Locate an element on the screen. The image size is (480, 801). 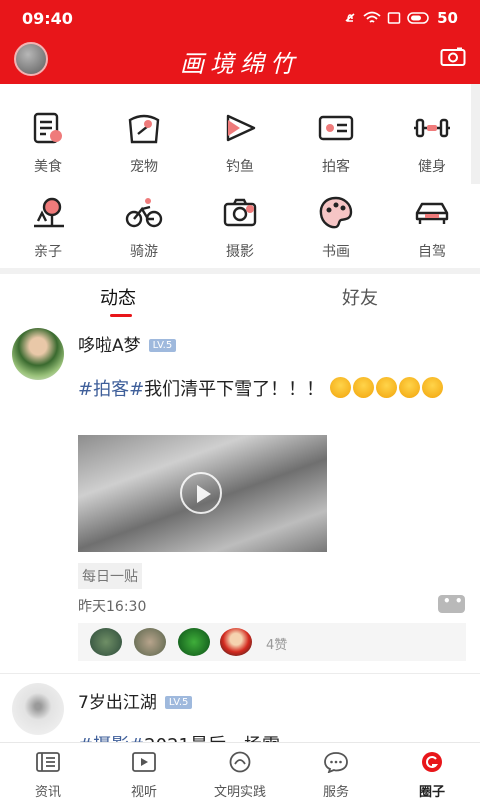
cycling-icon is located at coordinates (144, 213).